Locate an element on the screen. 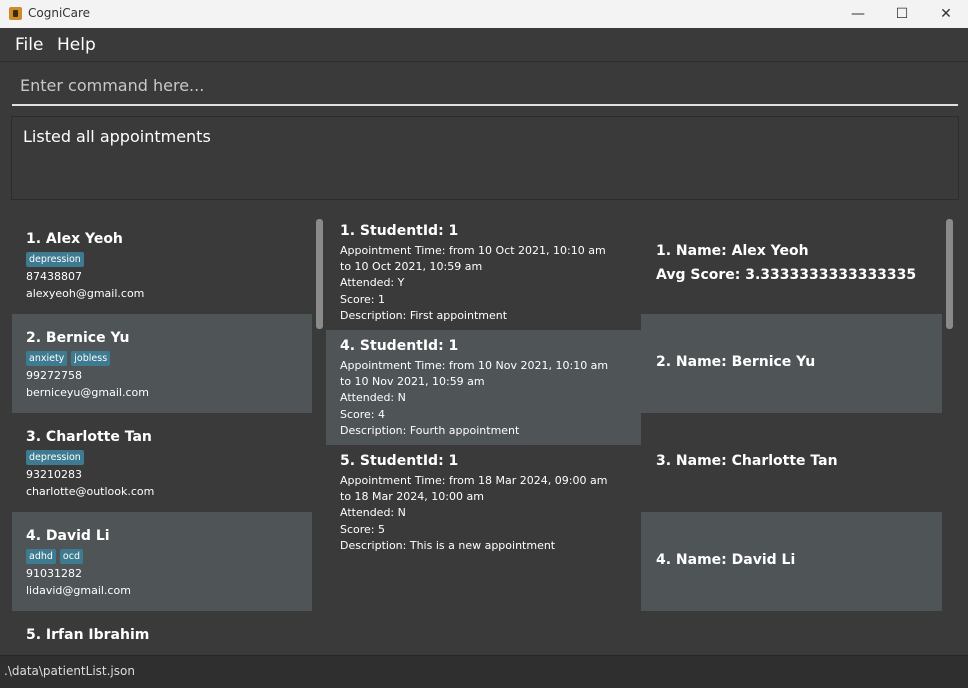  appointment-description: Description: This is a new appointment is located at coordinates (448, 545).